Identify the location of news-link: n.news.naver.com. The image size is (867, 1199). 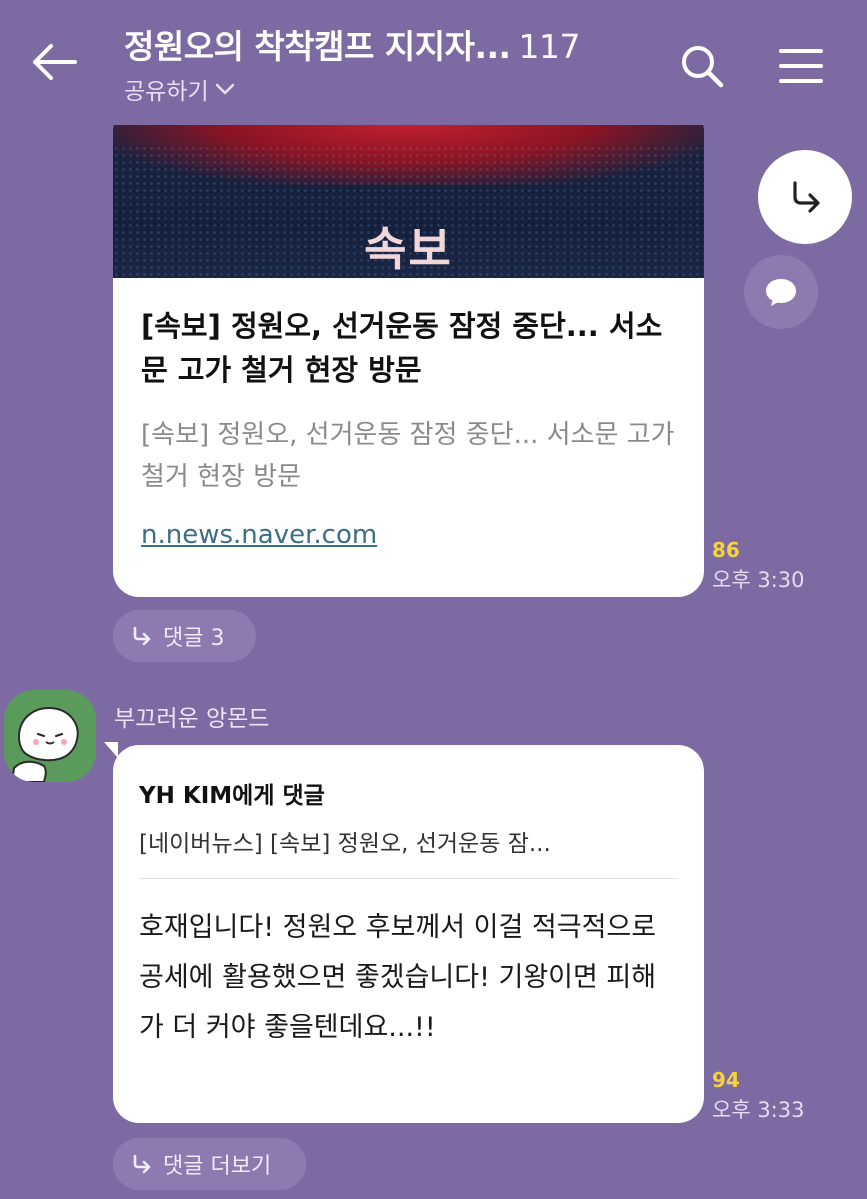
(259, 535).